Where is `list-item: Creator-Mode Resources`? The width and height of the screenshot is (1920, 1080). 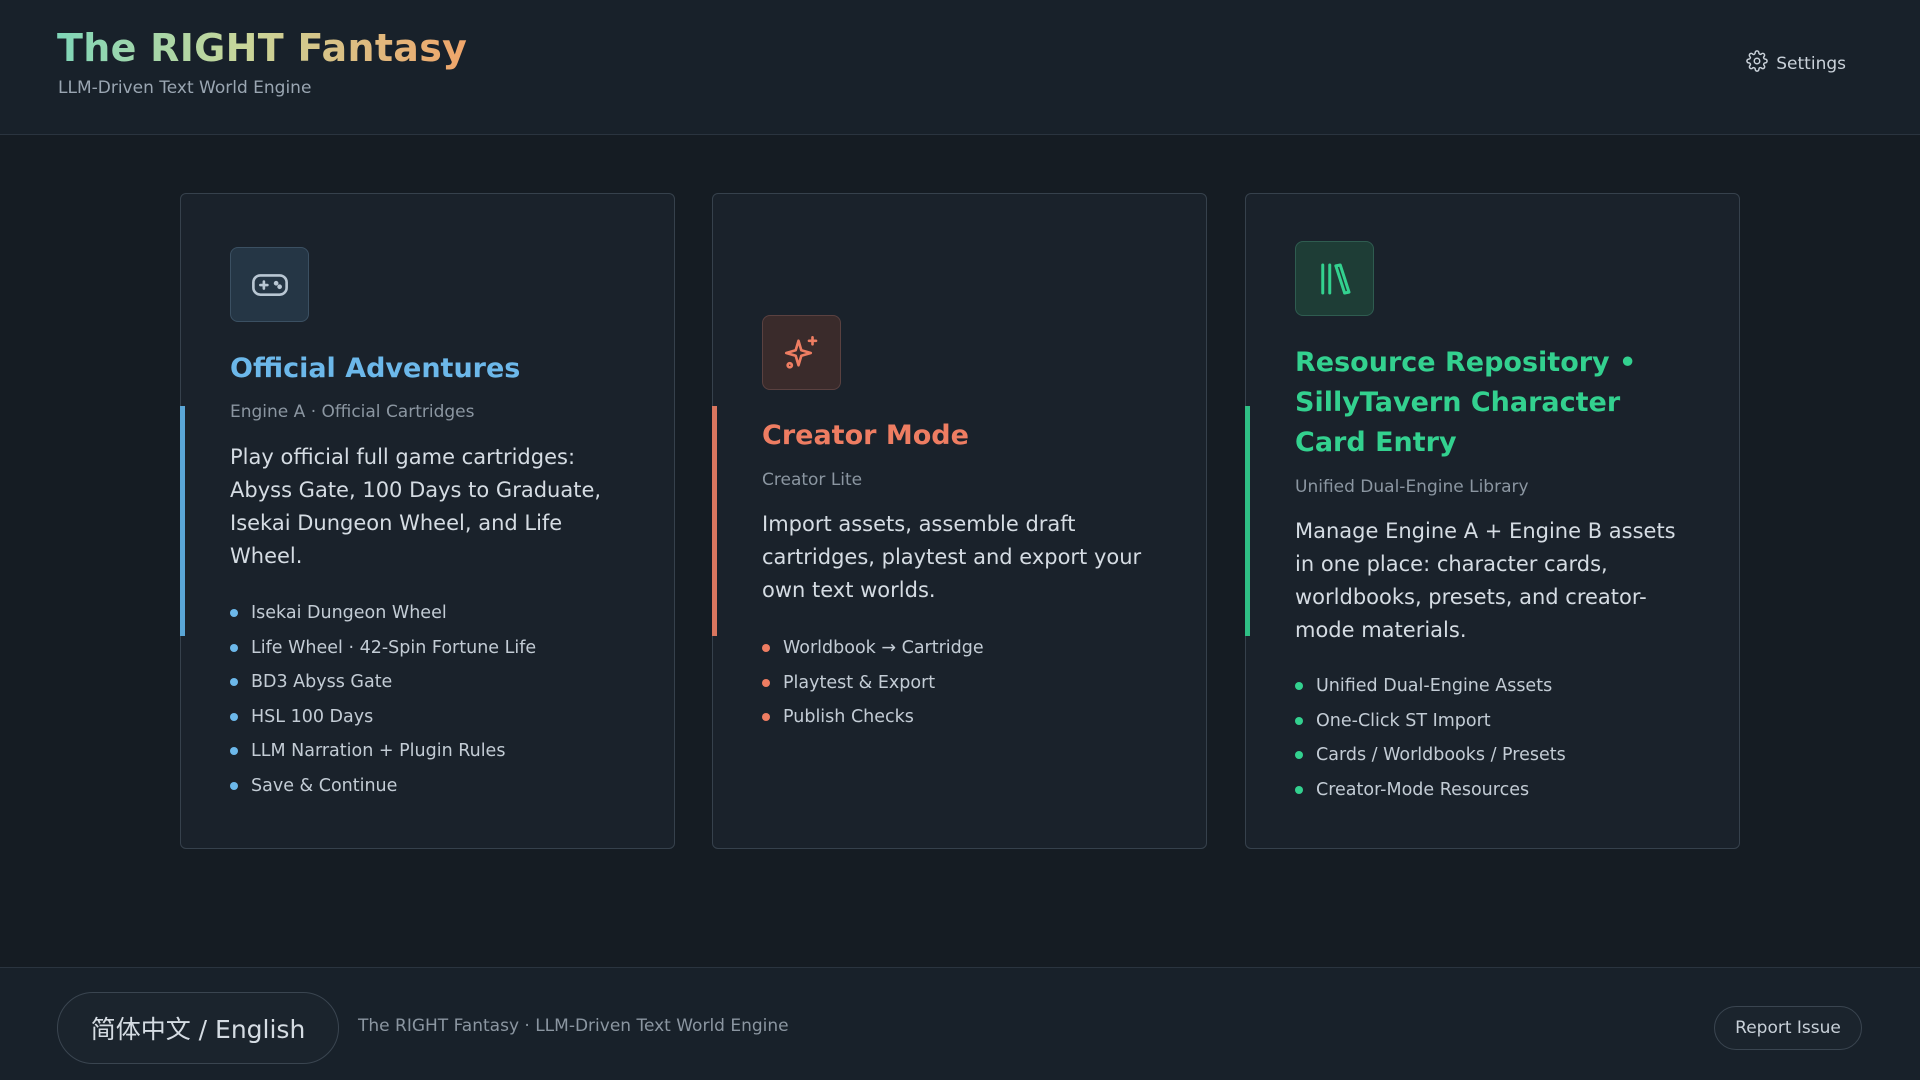
list-item: Creator-Mode Resources is located at coordinates (1502, 790).